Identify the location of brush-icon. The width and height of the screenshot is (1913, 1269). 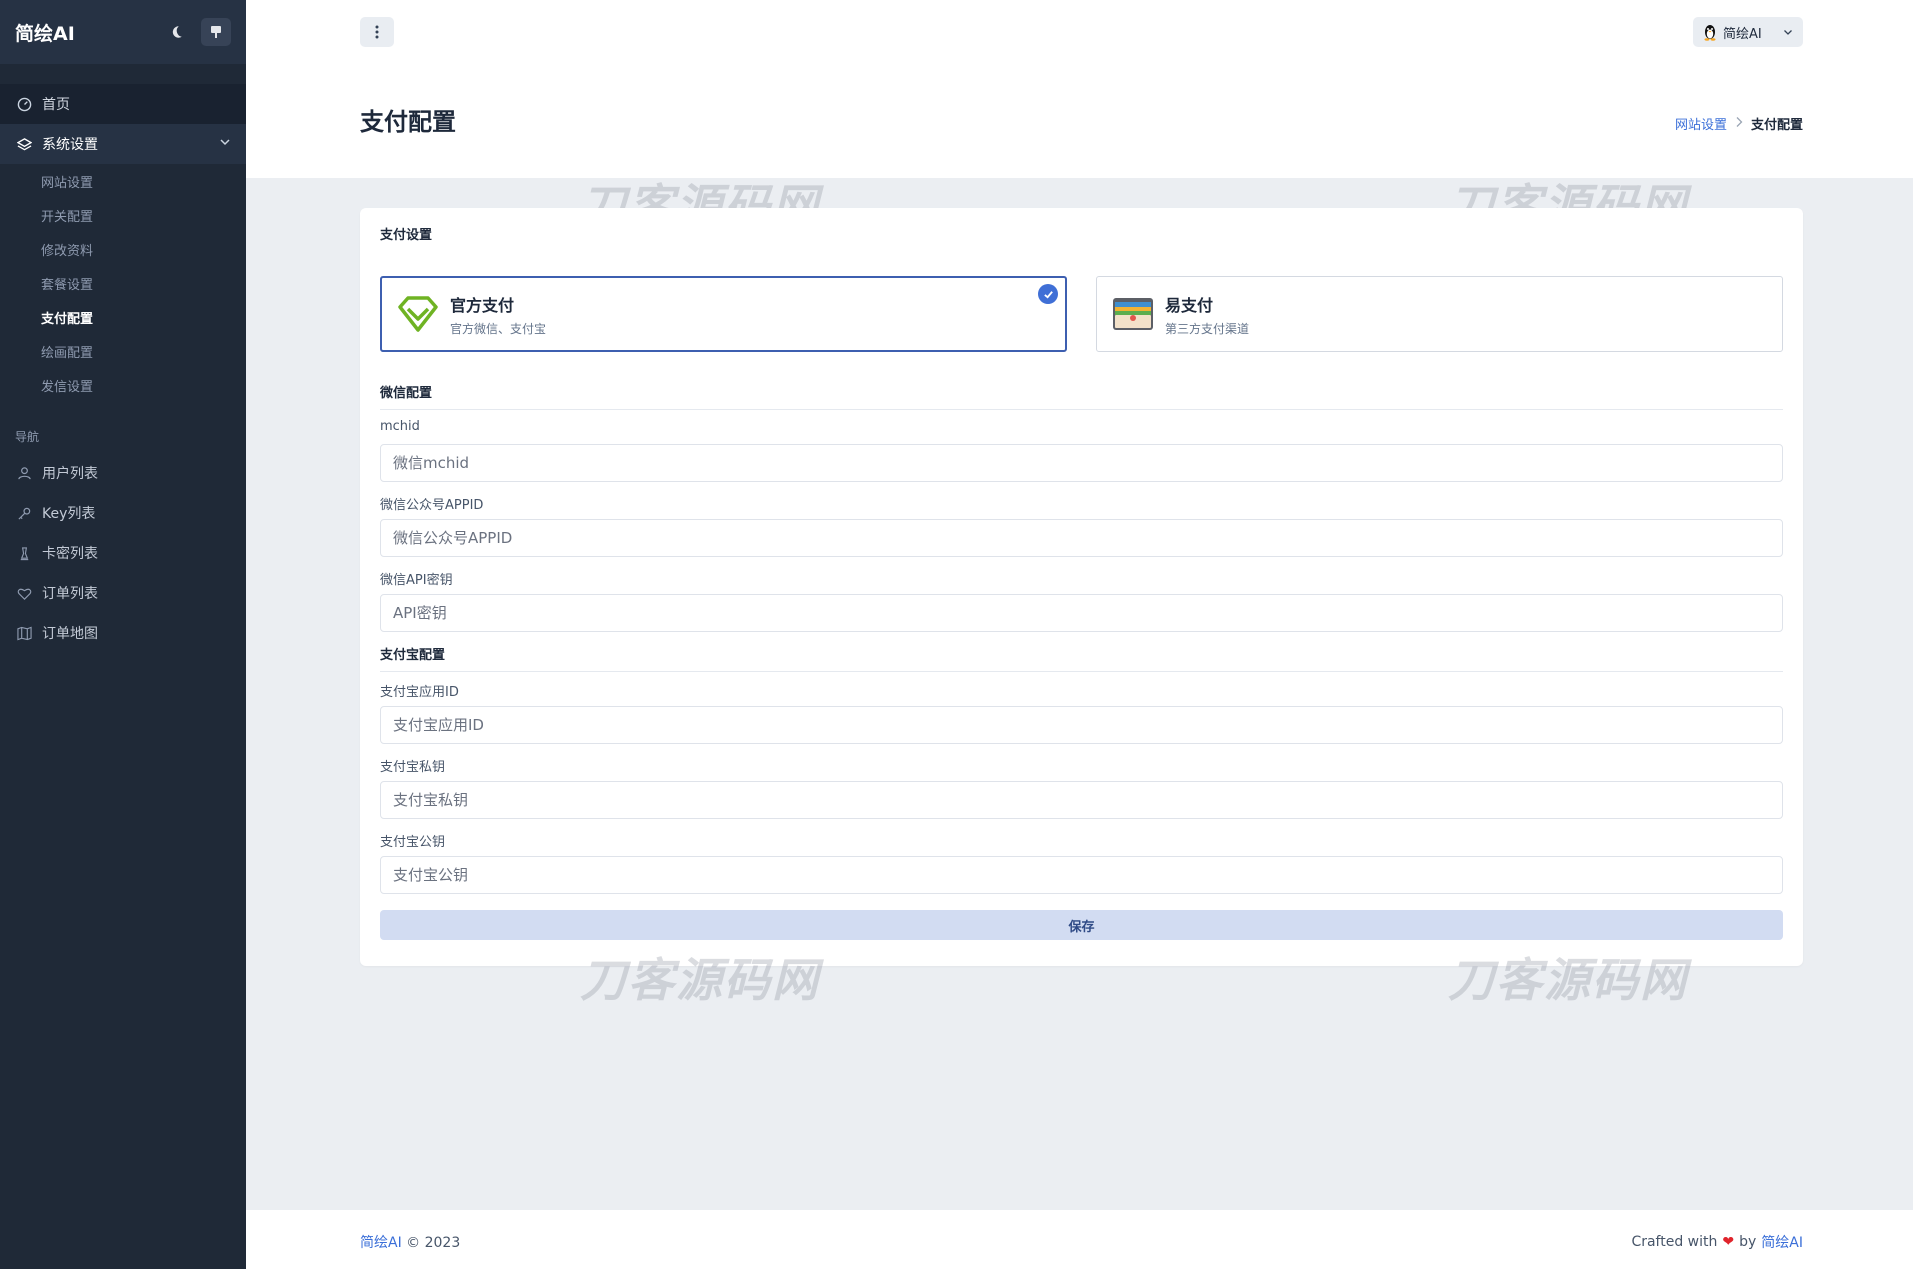
(216, 32).